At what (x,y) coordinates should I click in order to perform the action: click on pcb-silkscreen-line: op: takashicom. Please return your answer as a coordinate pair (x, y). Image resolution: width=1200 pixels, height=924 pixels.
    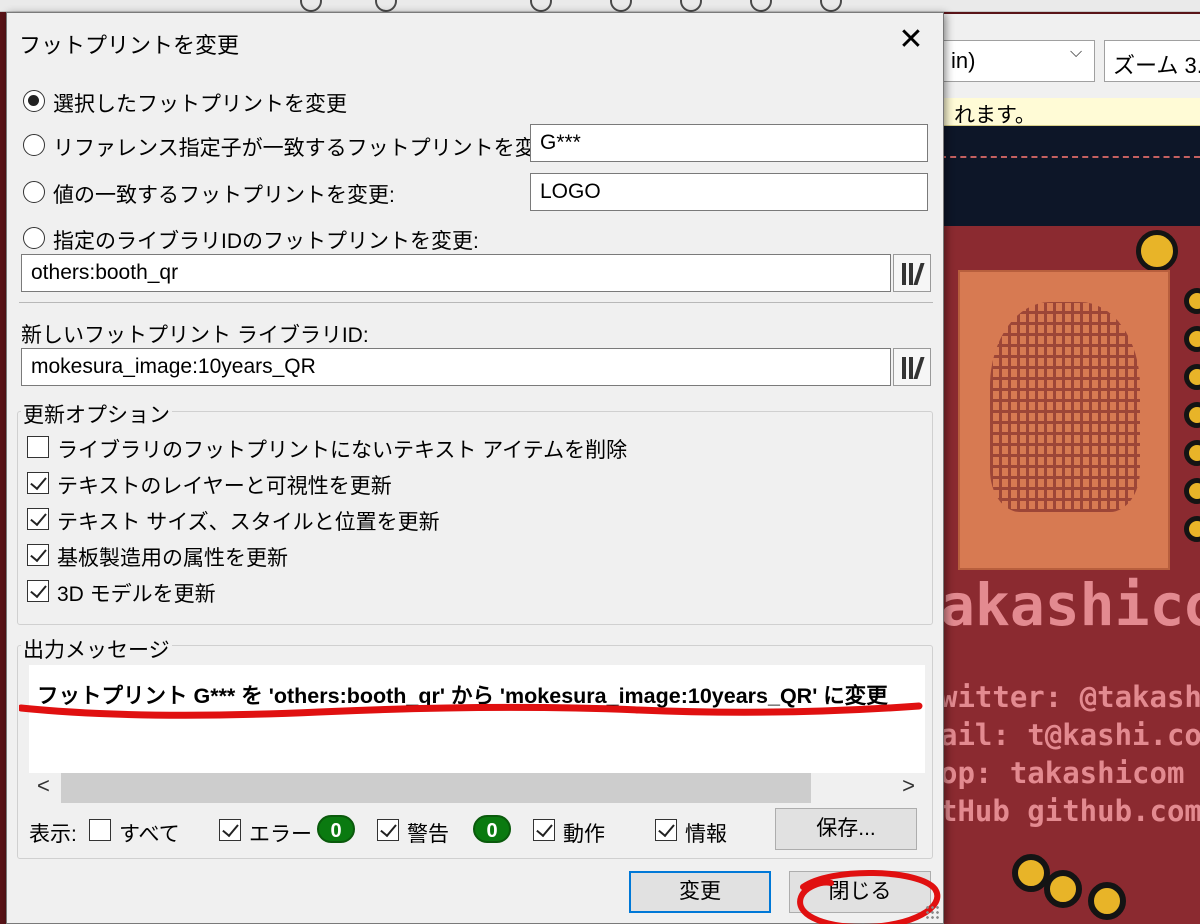
    Looking at the image, I should click on (1062, 773).